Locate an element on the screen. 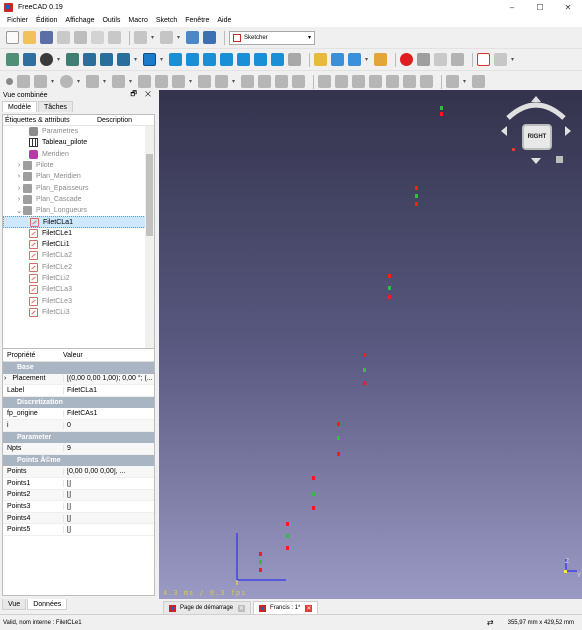 This screenshot has height=630, width=582. workbench-select: Sketcher ▾ is located at coordinates (272, 37).